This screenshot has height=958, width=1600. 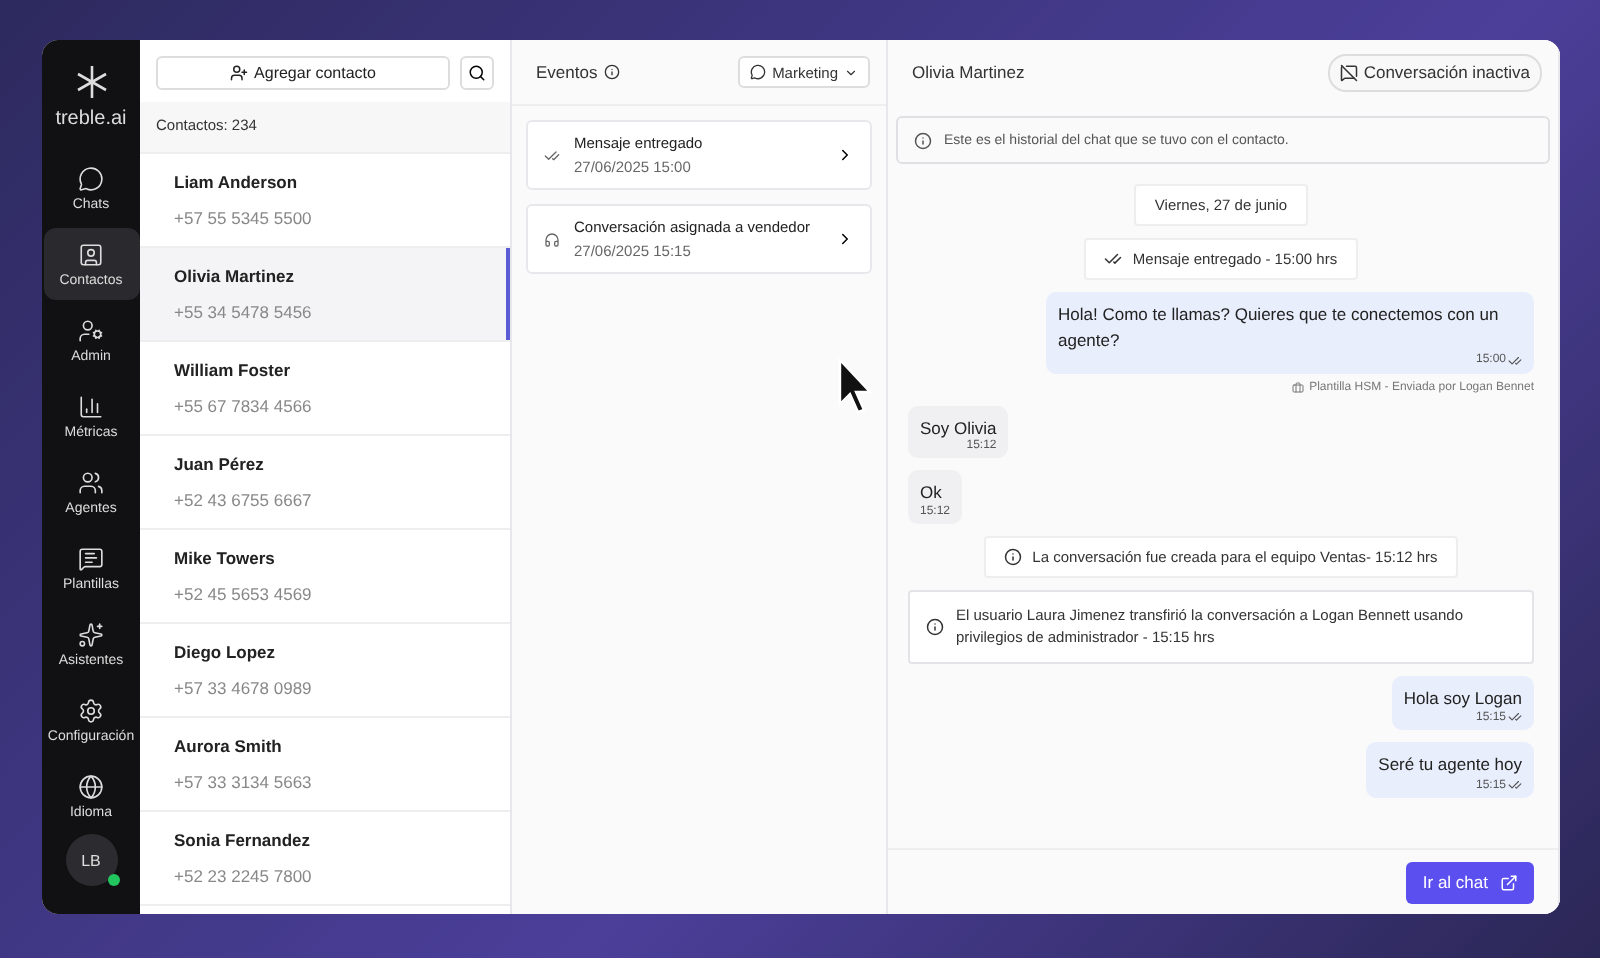 What do you see at coordinates (958, 427) in the screenshot?
I see `message-text: Soy Olivia` at bounding box center [958, 427].